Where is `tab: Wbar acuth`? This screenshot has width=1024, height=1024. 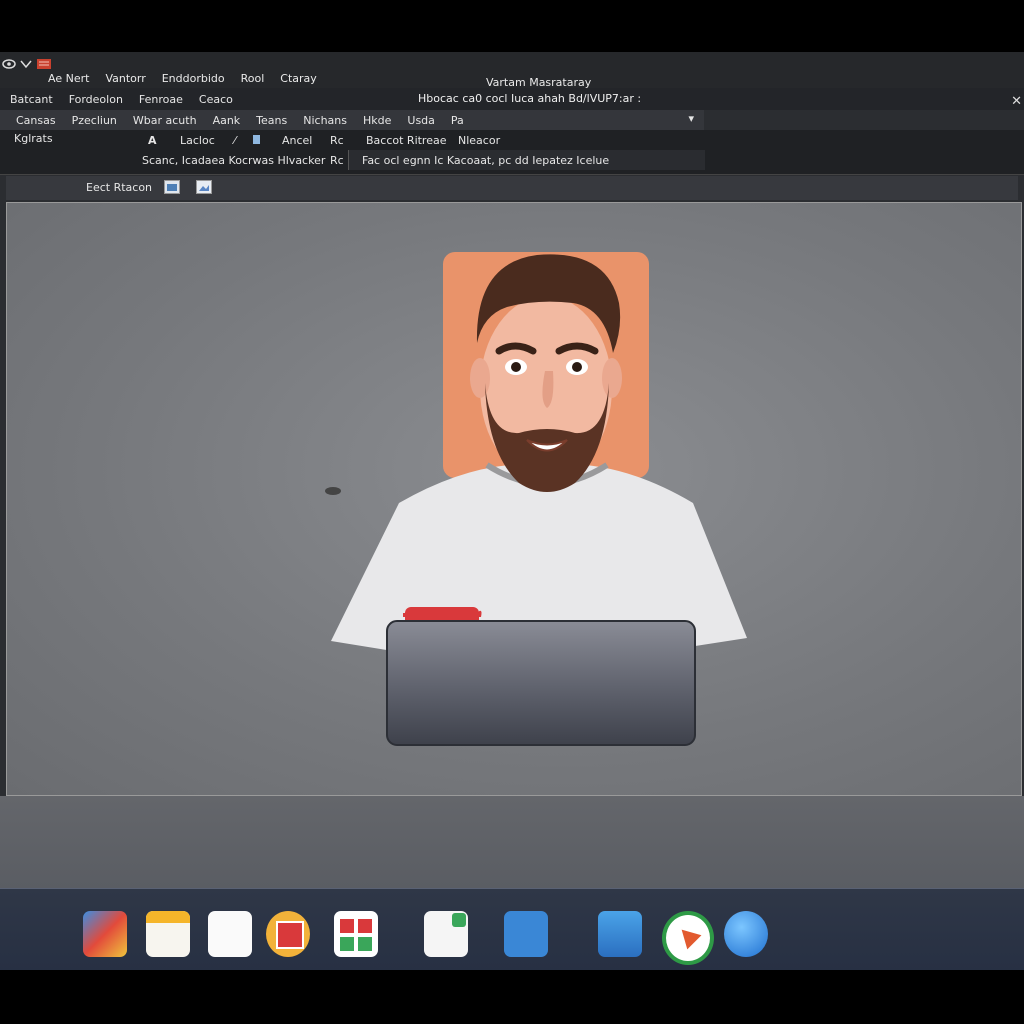
tab: Wbar acuth is located at coordinates (165, 120).